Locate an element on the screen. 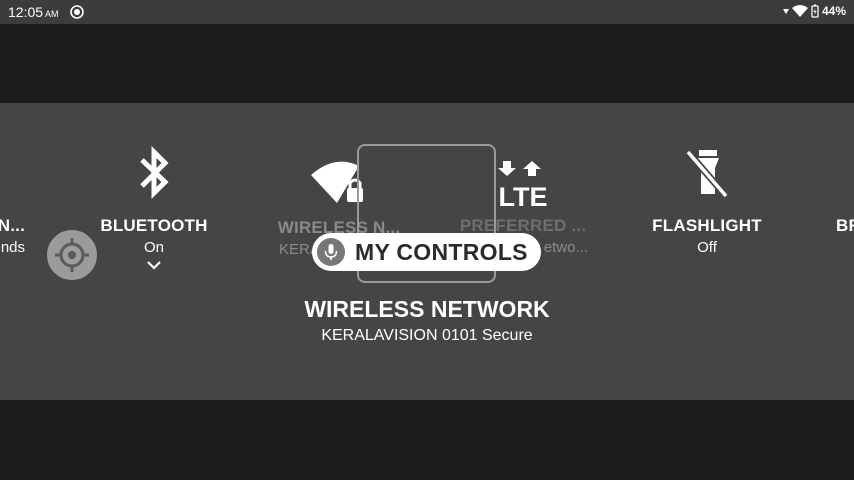 The image size is (854, 480). mic-icon is located at coordinates (331, 252).